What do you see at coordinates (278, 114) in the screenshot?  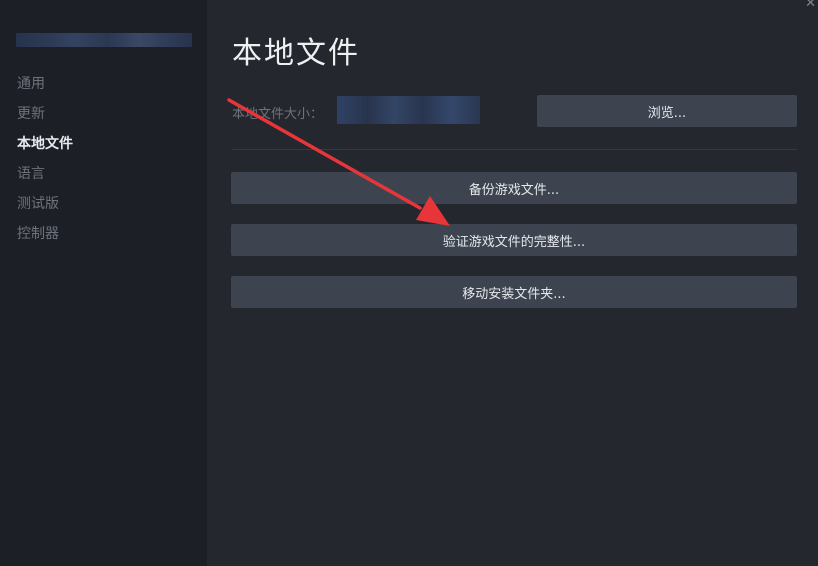 I see `local-files-size-label: 本地文件大小：` at bounding box center [278, 114].